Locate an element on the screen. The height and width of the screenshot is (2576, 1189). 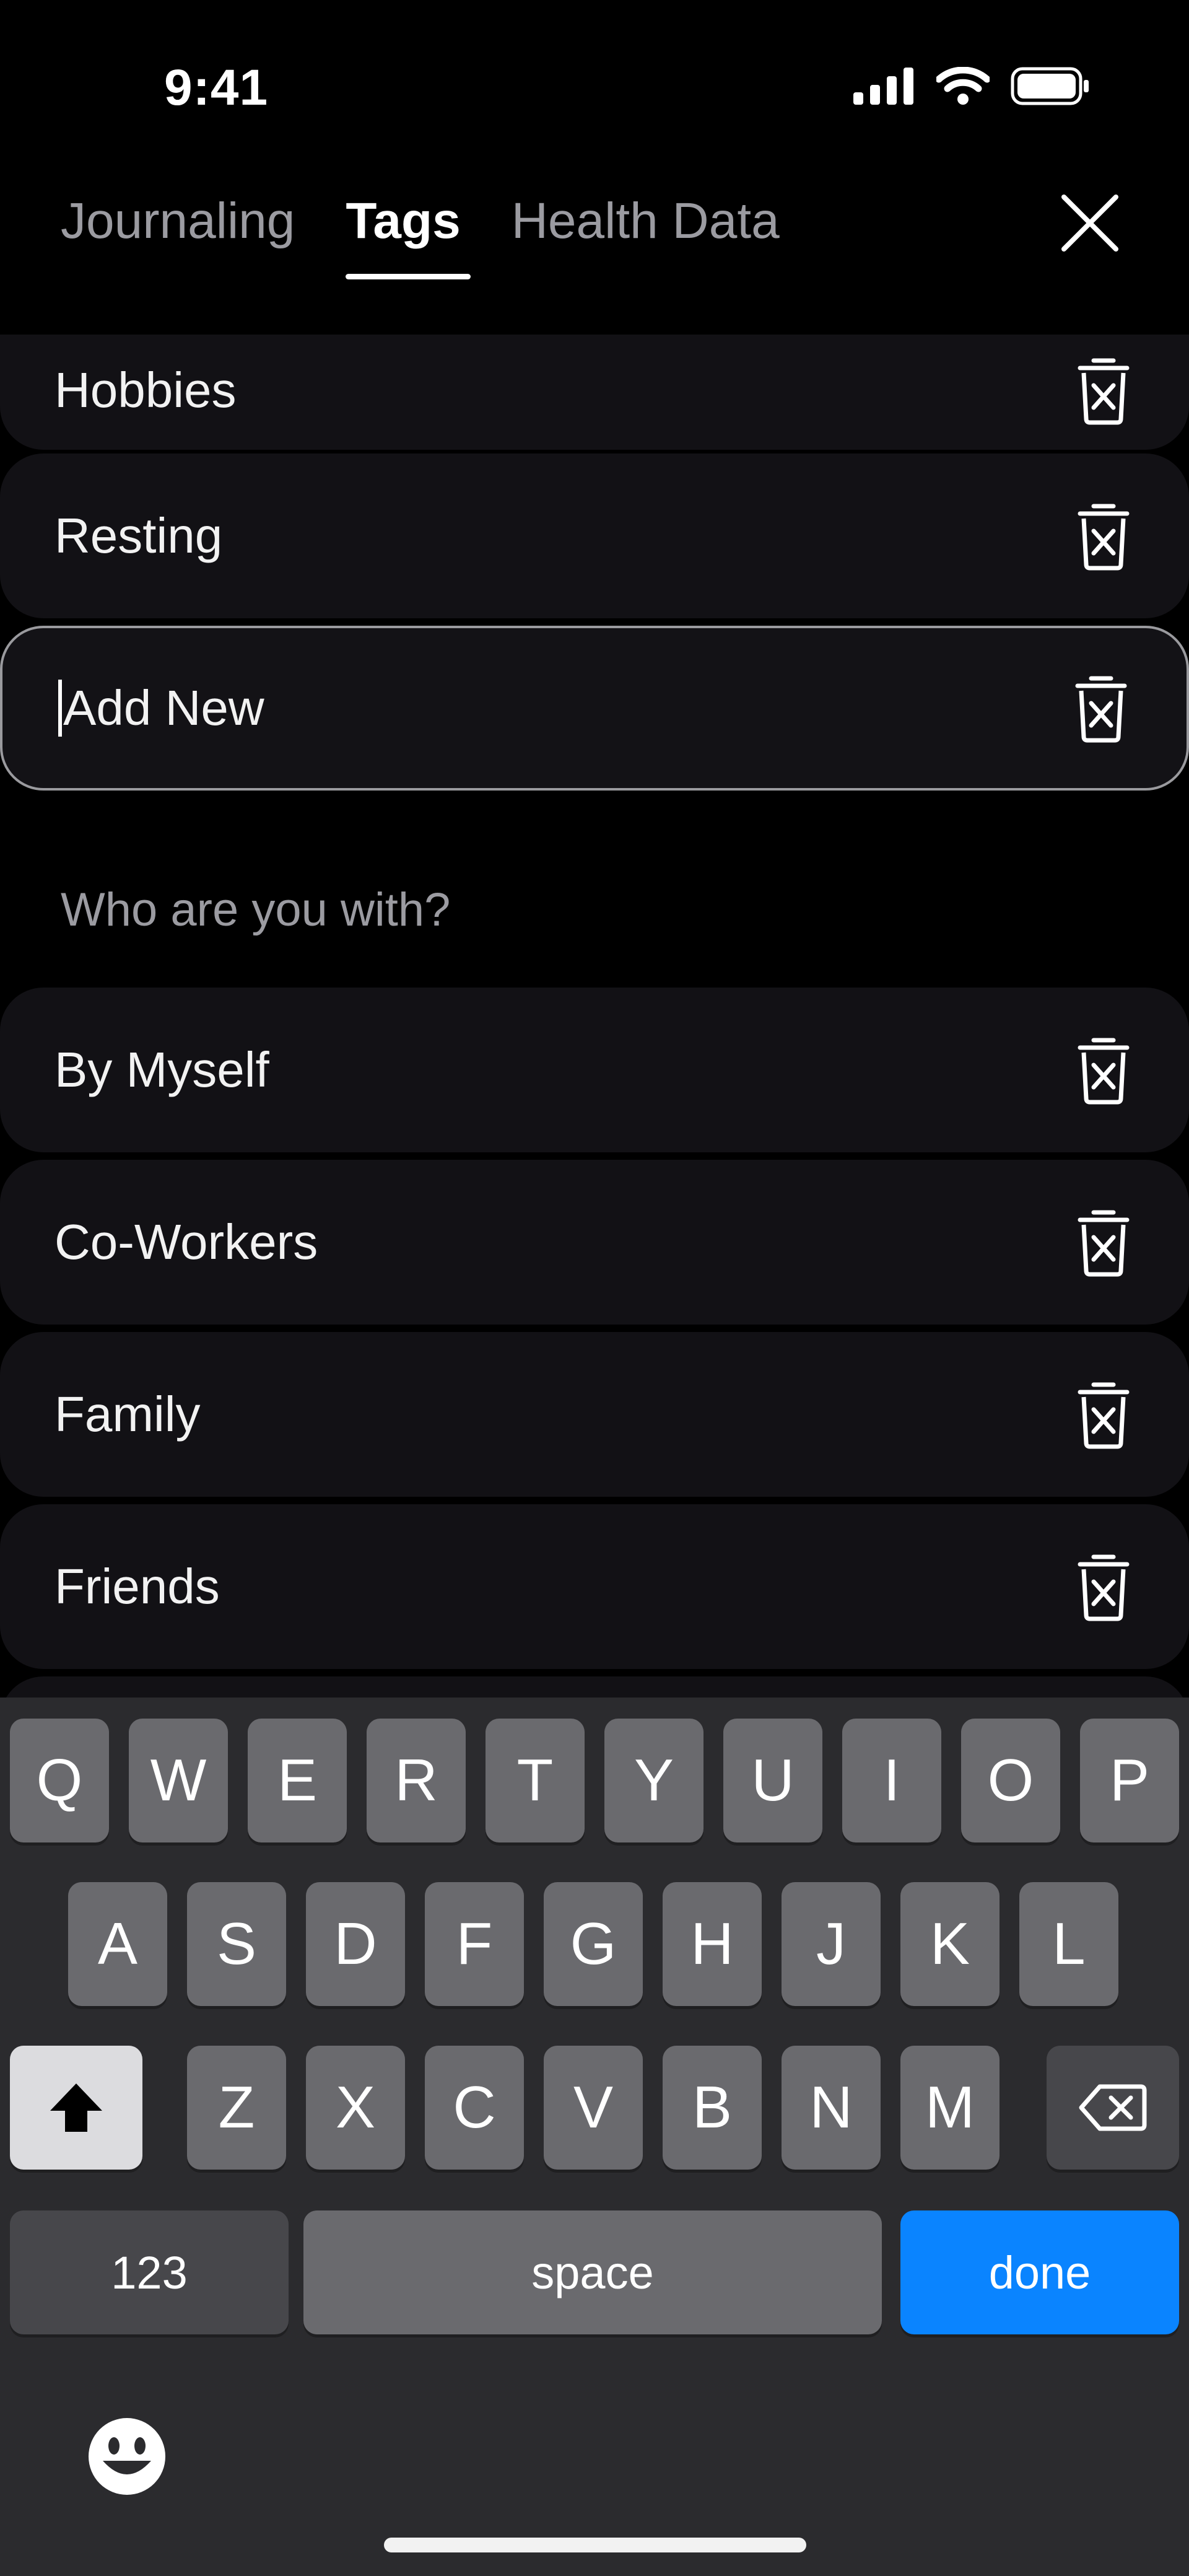
key-y: Y is located at coordinates (654, 1780).